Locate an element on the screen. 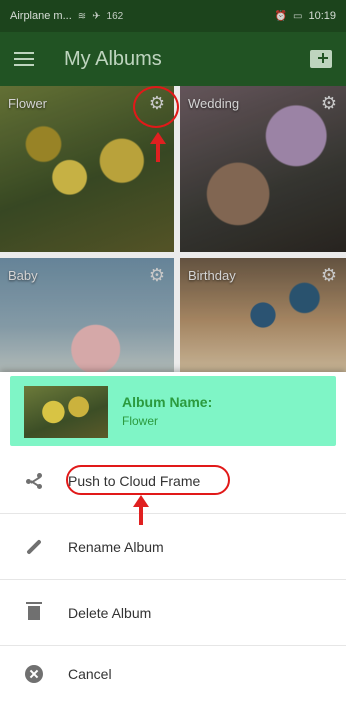 The image size is (346, 702). album-name-value: Flower is located at coordinates (140, 421).